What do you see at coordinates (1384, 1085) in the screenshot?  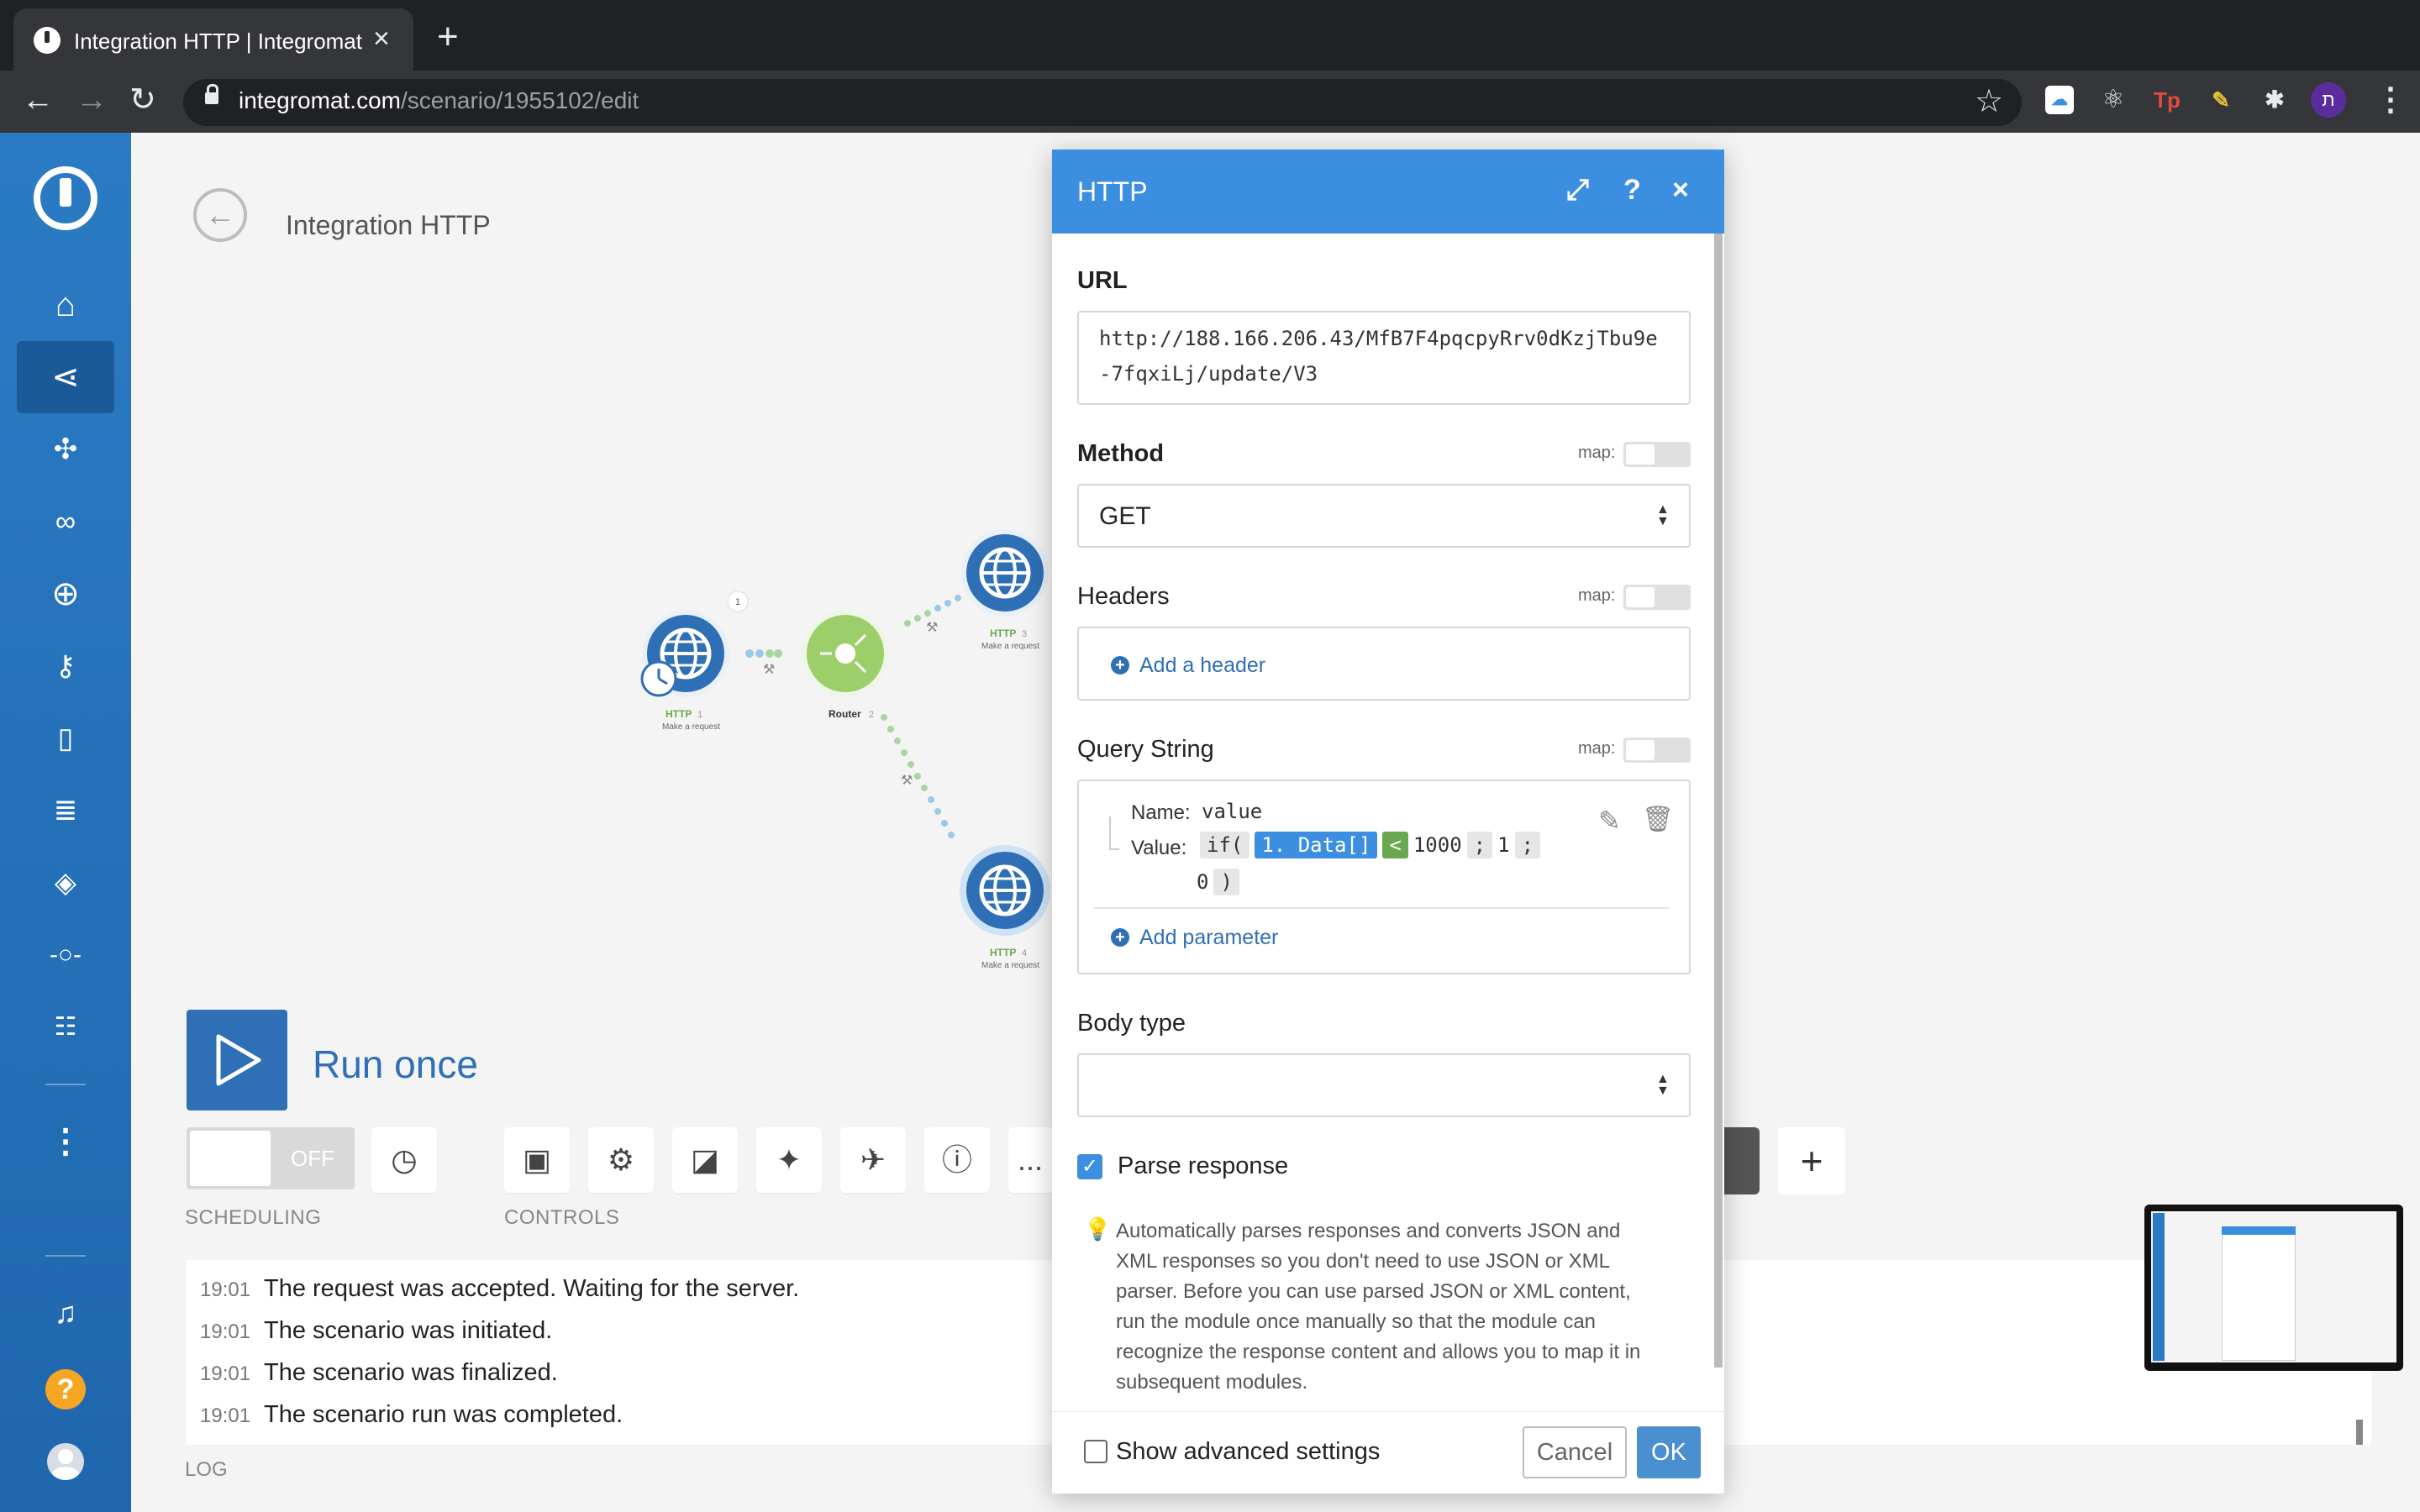 I see `body-type-select` at bounding box center [1384, 1085].